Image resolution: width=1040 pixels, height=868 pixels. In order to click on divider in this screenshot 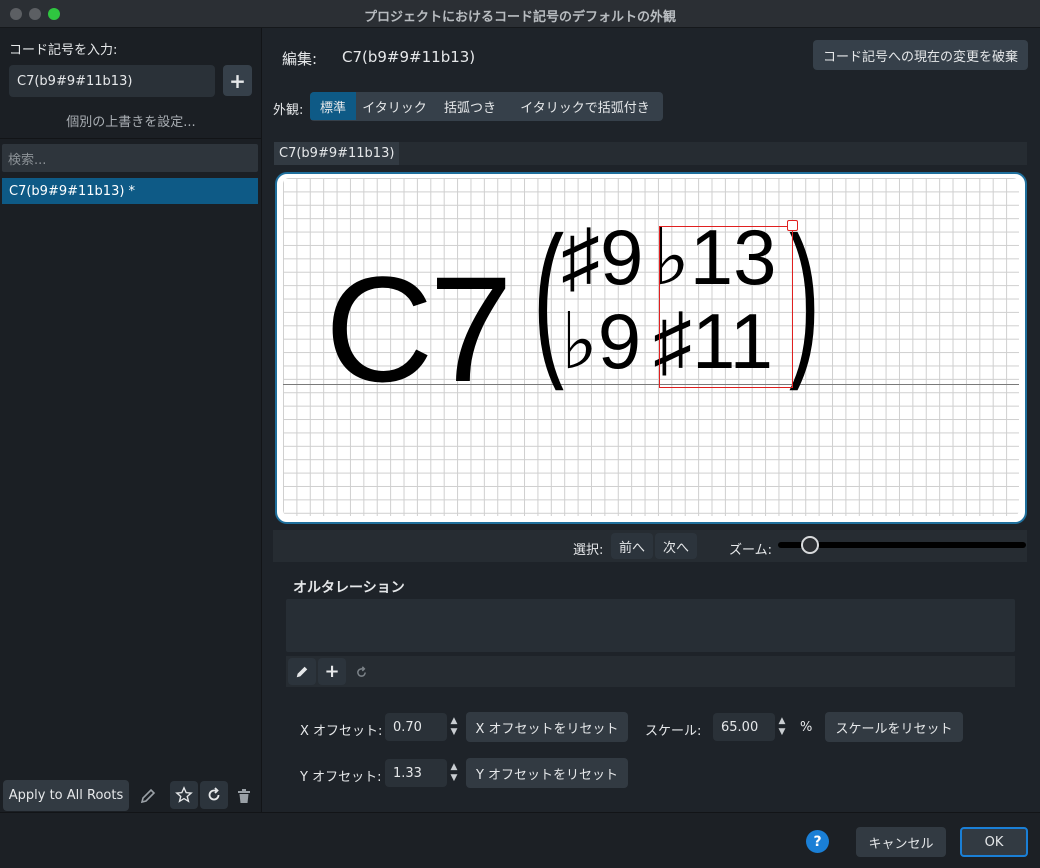, I will do `click(131, 138)`.